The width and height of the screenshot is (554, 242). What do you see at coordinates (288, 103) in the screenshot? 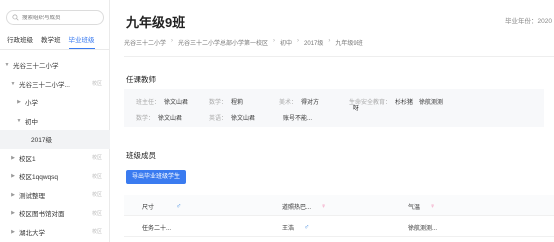
I see `teacher-subject-label: 美术：` at bounding box center [288, 103].